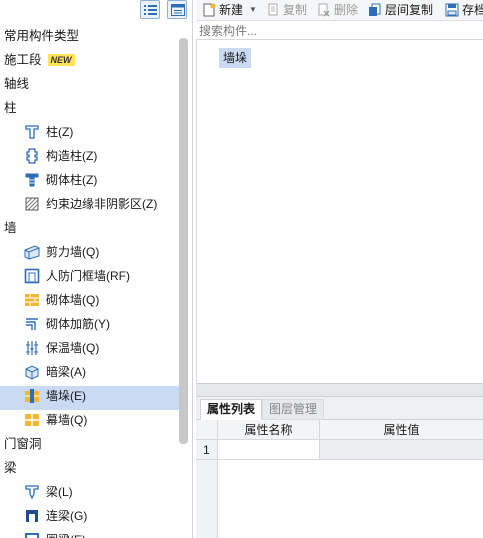 This screenshot has width=483, height=538. Describe the element at coordinates (32, 516) in the screenshot. I see `coupling-beam-icon` at that location.